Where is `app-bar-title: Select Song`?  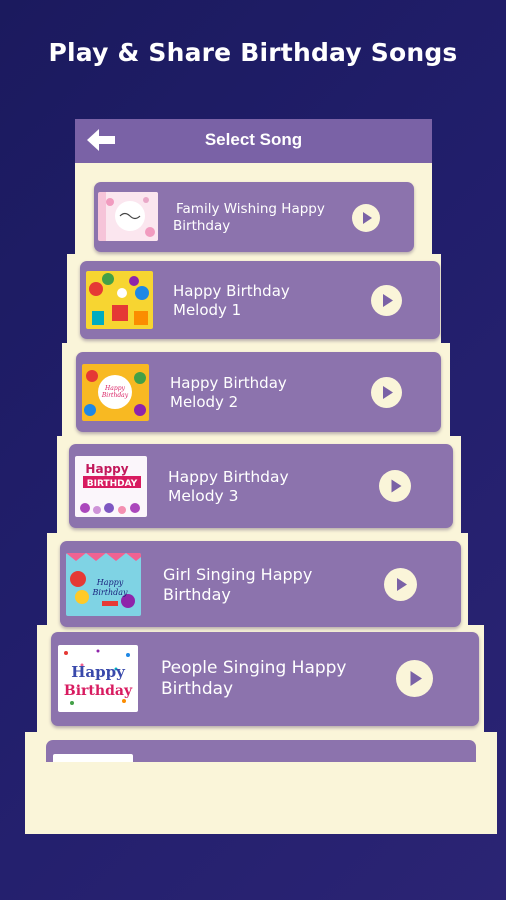 app-bar-title: Select Song is located at coordinates (253, 139).